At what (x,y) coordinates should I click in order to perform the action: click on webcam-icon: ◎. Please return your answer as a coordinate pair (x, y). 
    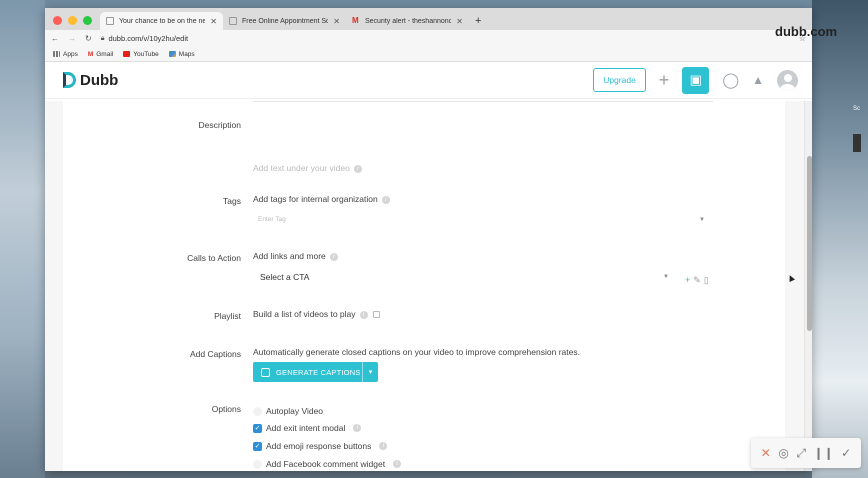
    Looking at the image, I should click on (783, 453).